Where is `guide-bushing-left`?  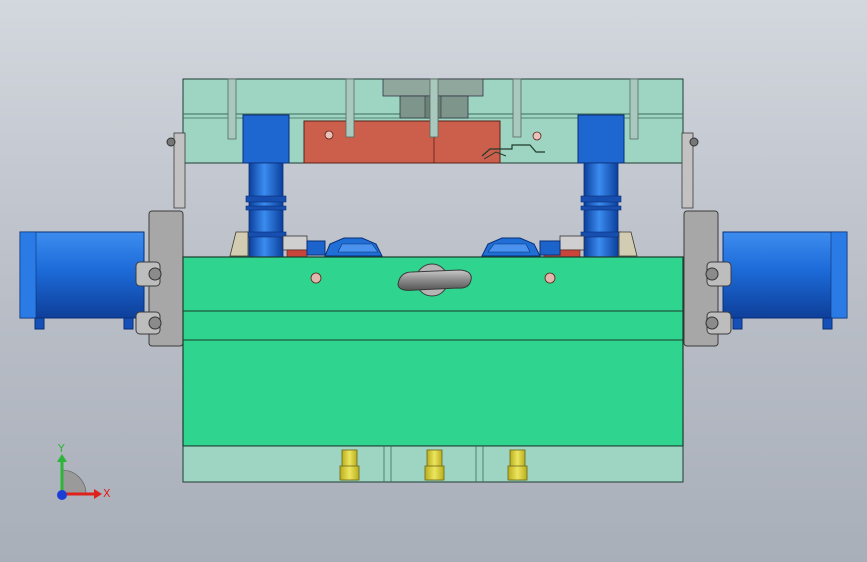 guide-bushing-left is located at coordinates (266, 139).